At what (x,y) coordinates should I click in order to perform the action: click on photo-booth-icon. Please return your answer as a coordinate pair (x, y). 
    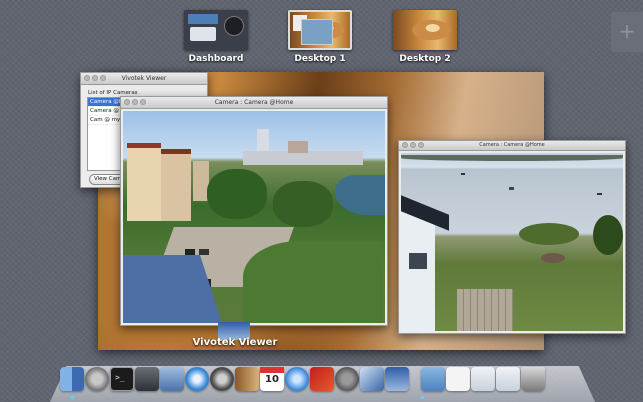
    Looking at the image, I should click on (222, 379).